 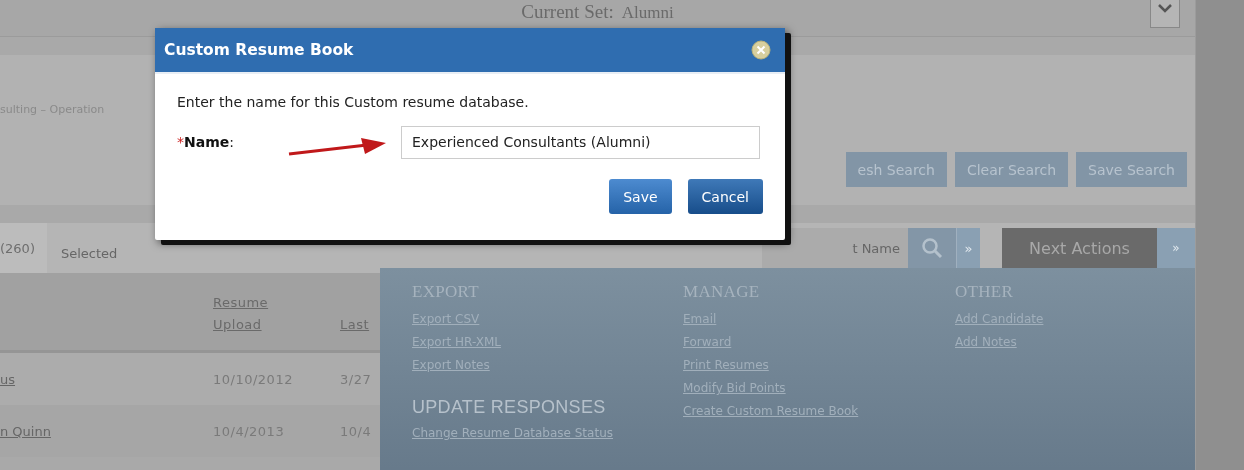 I want to click on next-actions-button: Next Actions, so click(x=1079, y=248).